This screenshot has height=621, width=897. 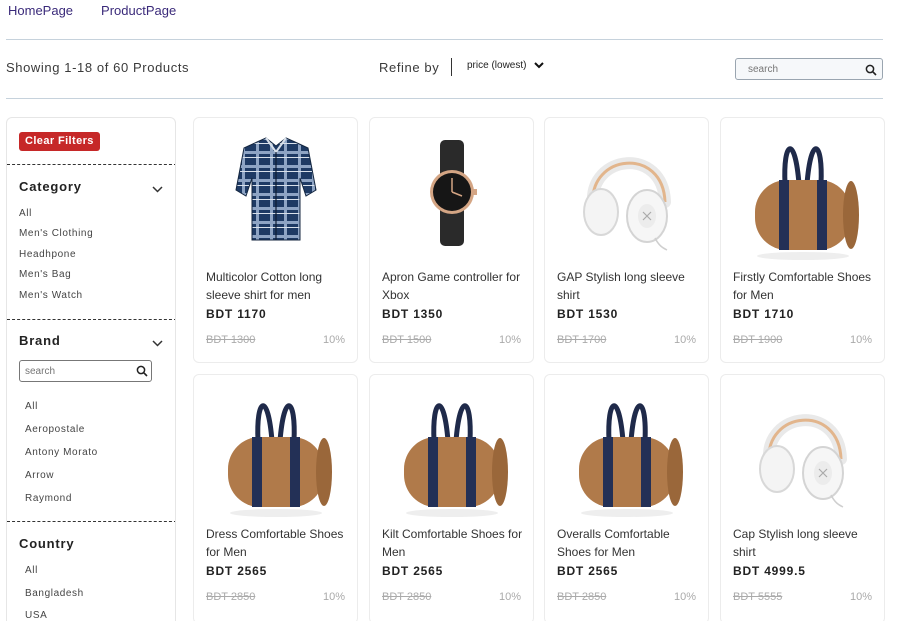 What do you see at coordinates (413, 314) in the screenshot?
I see `product-price: BDT 1350` at bounding box center [413, 314].